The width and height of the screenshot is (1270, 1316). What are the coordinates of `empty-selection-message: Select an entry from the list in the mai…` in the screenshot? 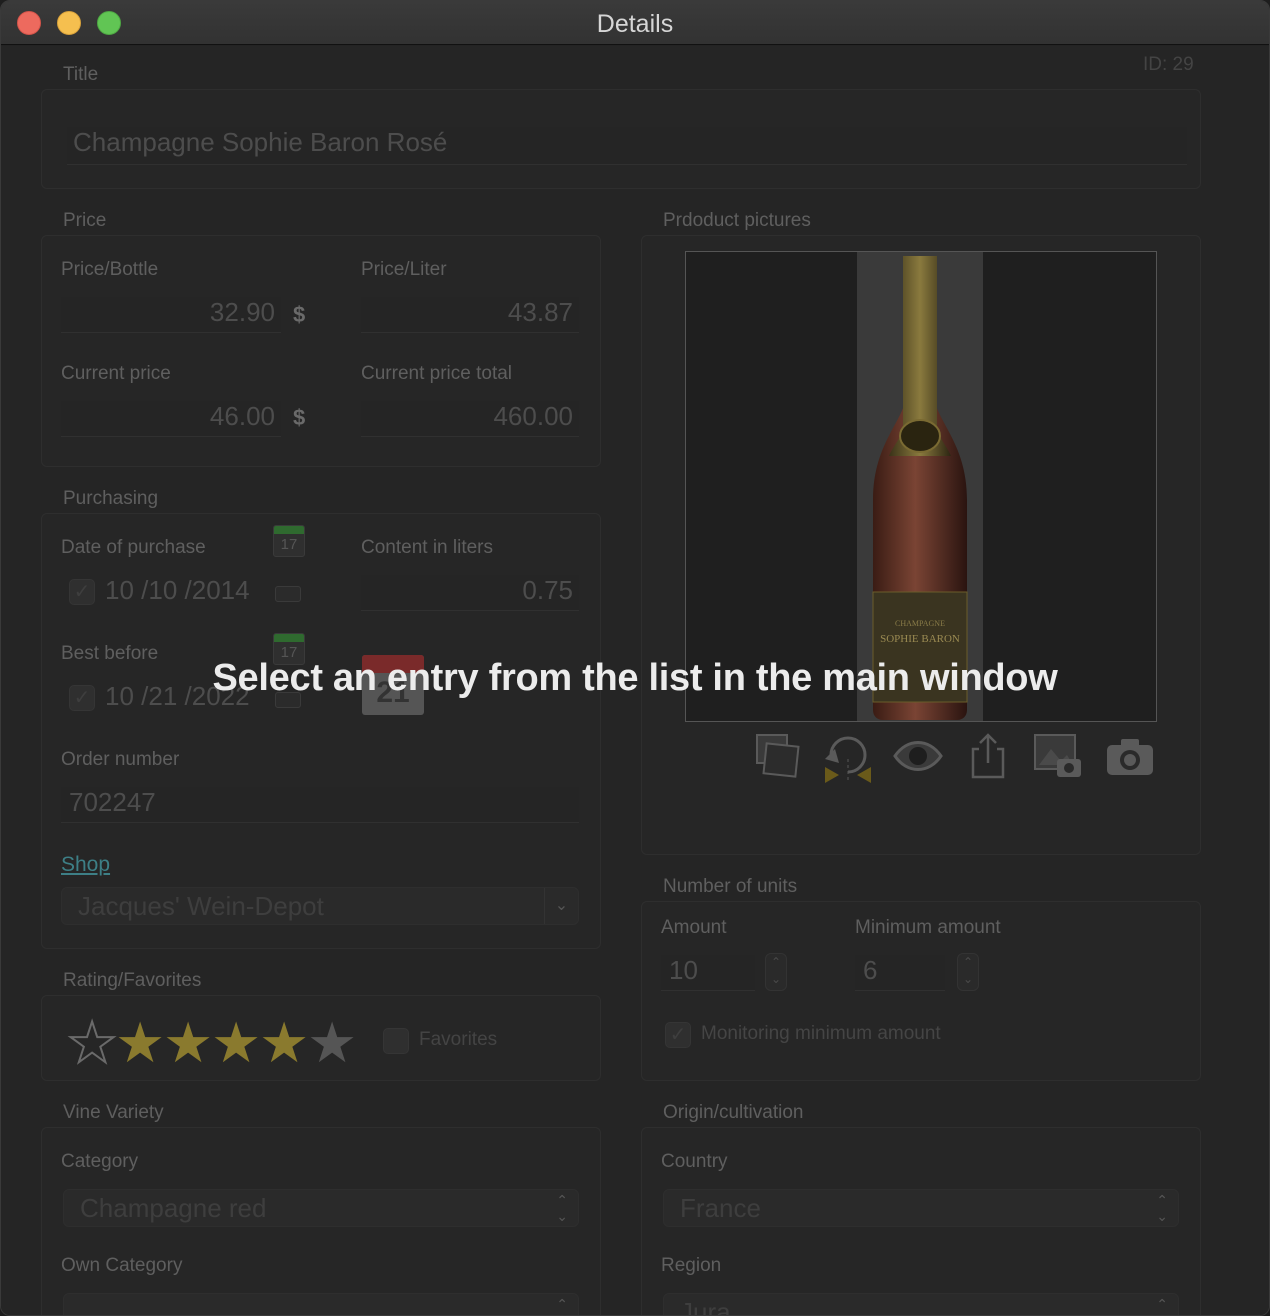 It's located at (635, 678).